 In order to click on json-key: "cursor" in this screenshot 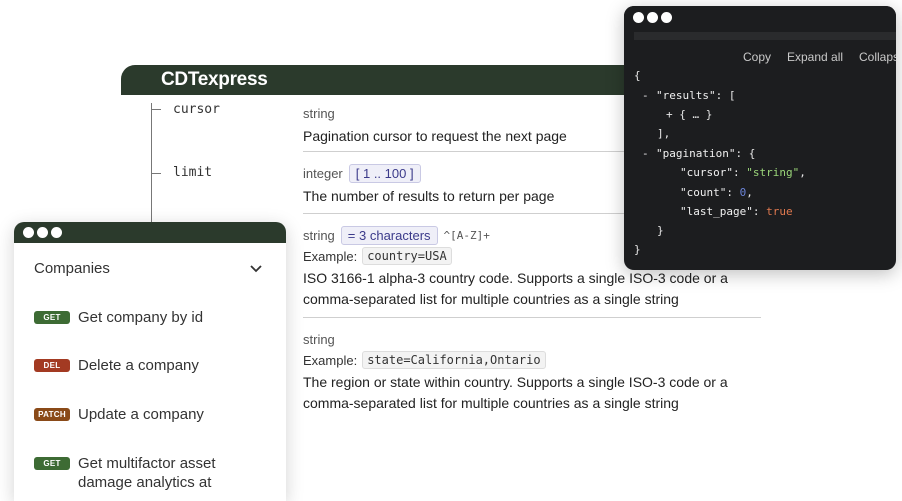, I will do `click(706, 172)`.